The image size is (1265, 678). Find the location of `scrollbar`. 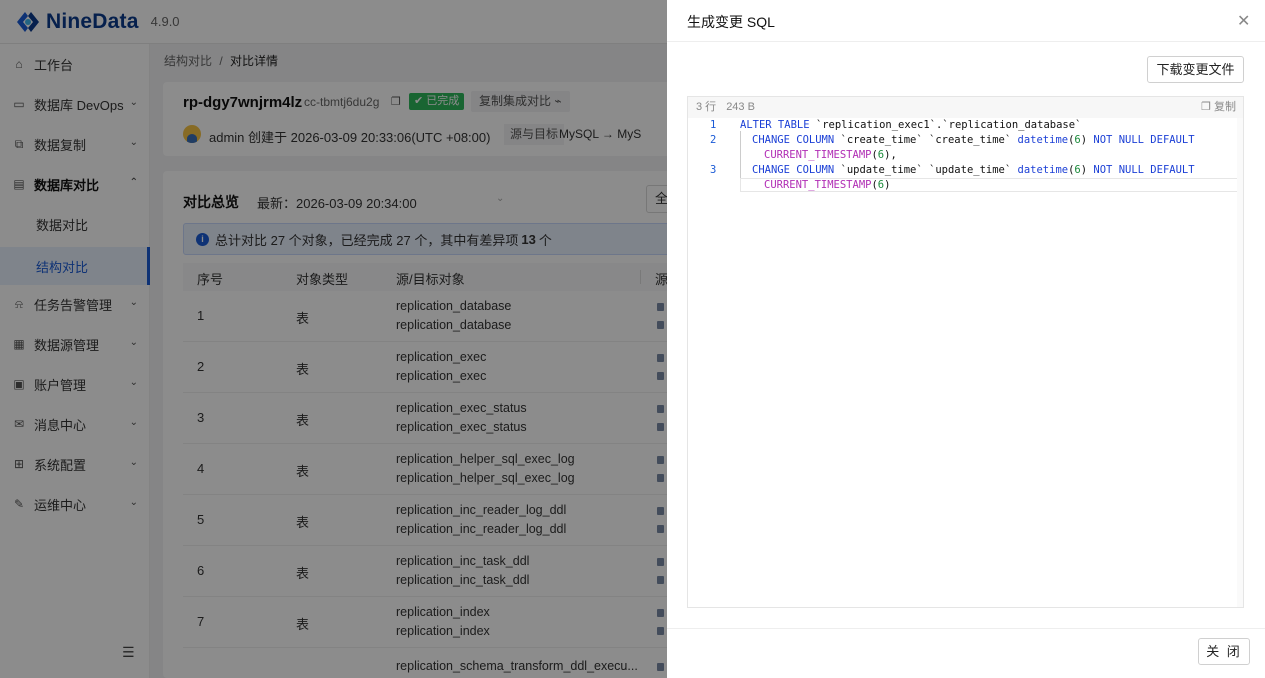

scrollbar is located at coordinates (1240, 362).